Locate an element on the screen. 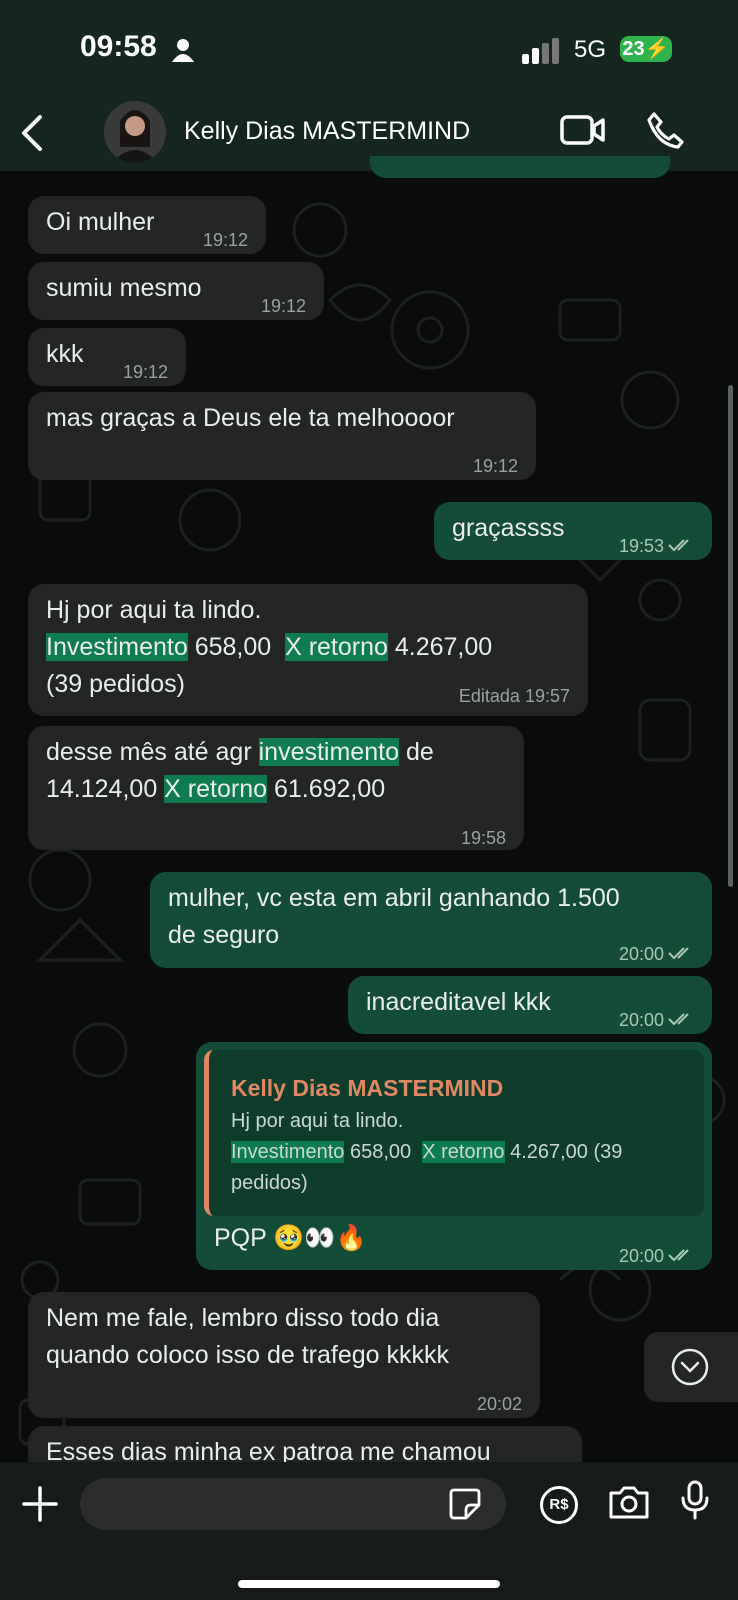 The width and height of the screenshot is (738, 1600). scroll-indicator is located at coordinates (730, 636).